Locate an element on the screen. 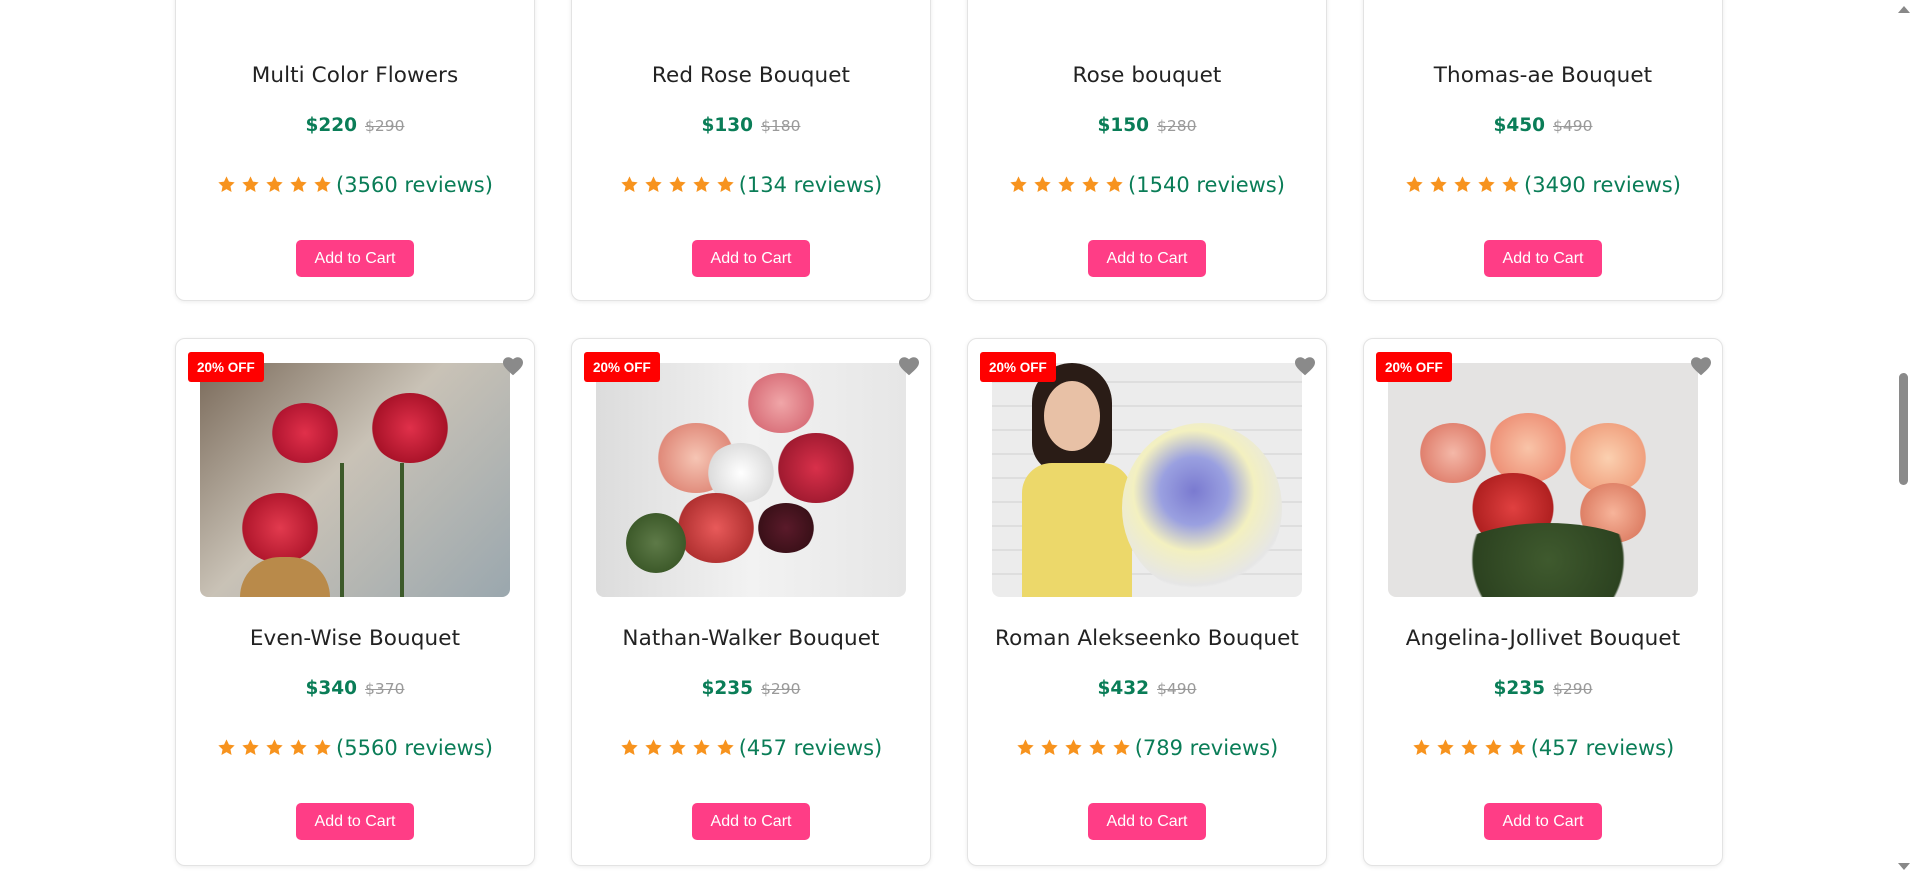  current-price: $150 is located at coordinates (1123, 125).